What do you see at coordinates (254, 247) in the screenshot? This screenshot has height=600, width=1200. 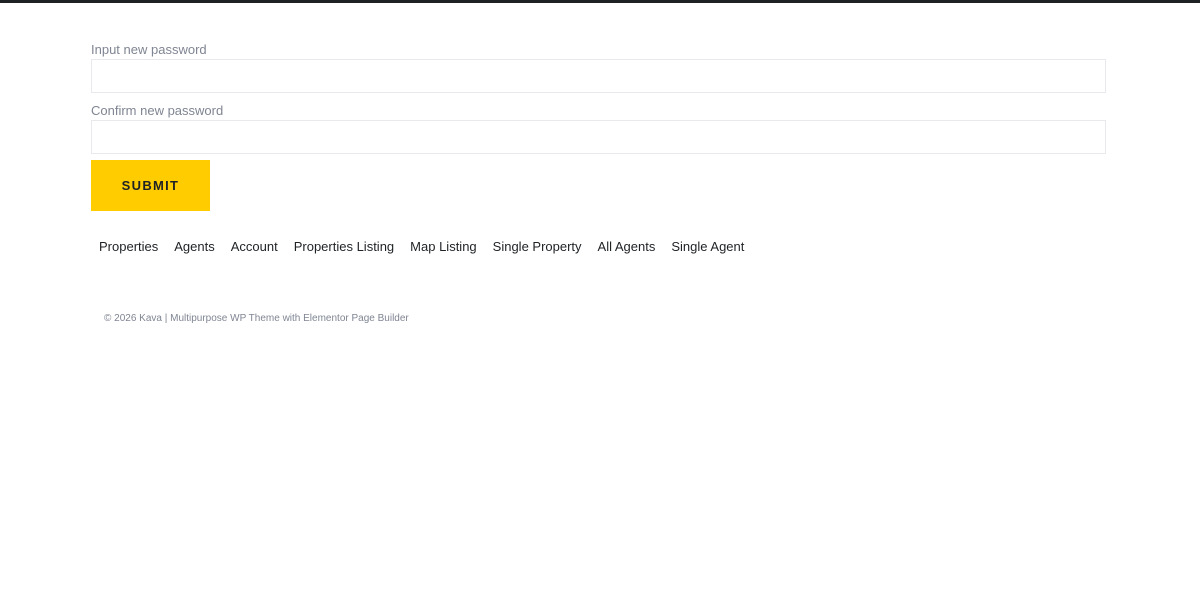 I see `footer-nav-item-account: Account` at bounding box center [254, 247].